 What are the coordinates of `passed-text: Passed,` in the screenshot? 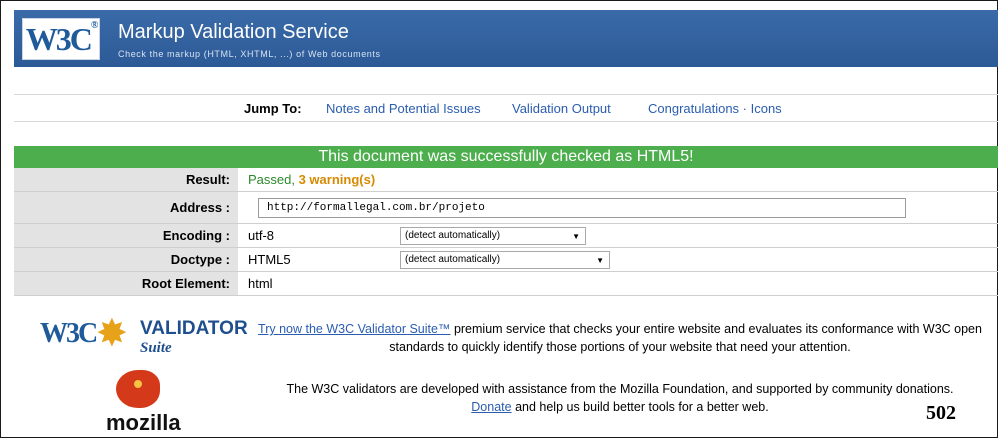 It's located at (273, 179).